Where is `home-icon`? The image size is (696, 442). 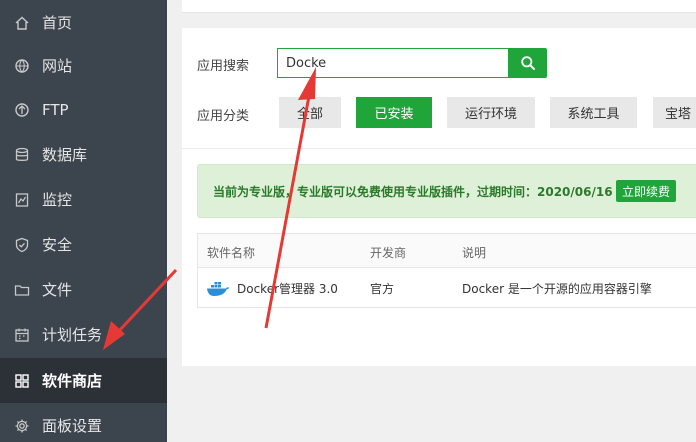 home-icon is located at coordinates (22, 23).